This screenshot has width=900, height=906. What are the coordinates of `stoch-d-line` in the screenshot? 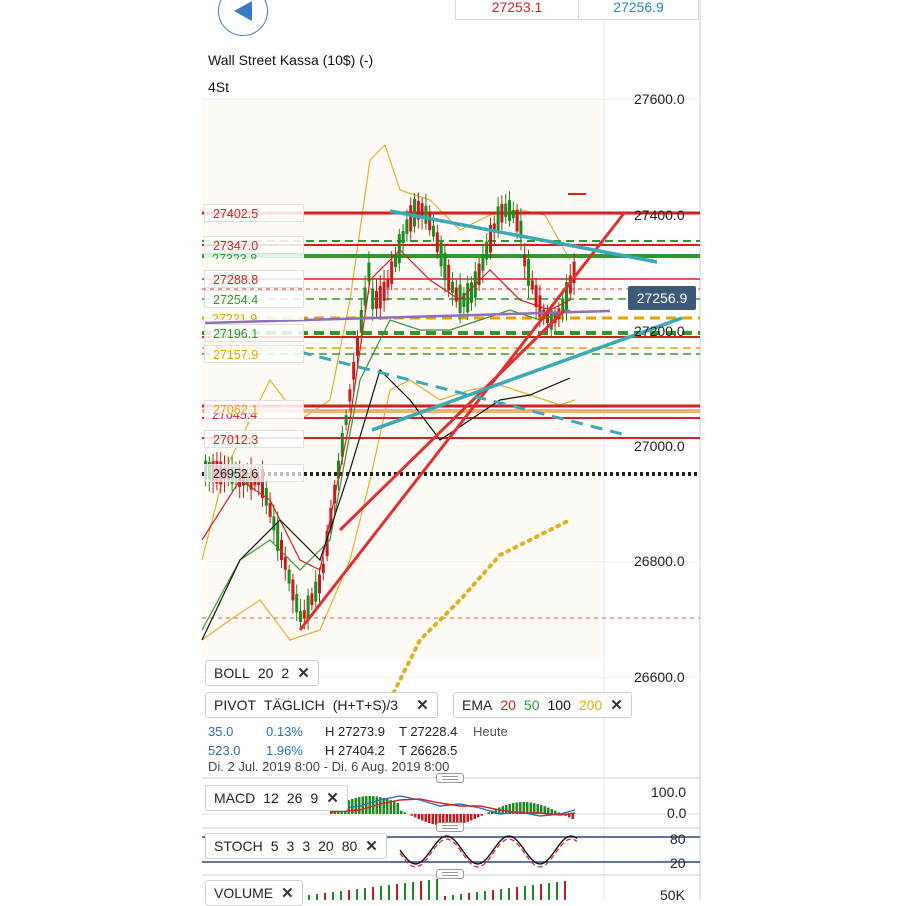 It's located at (488, 853).